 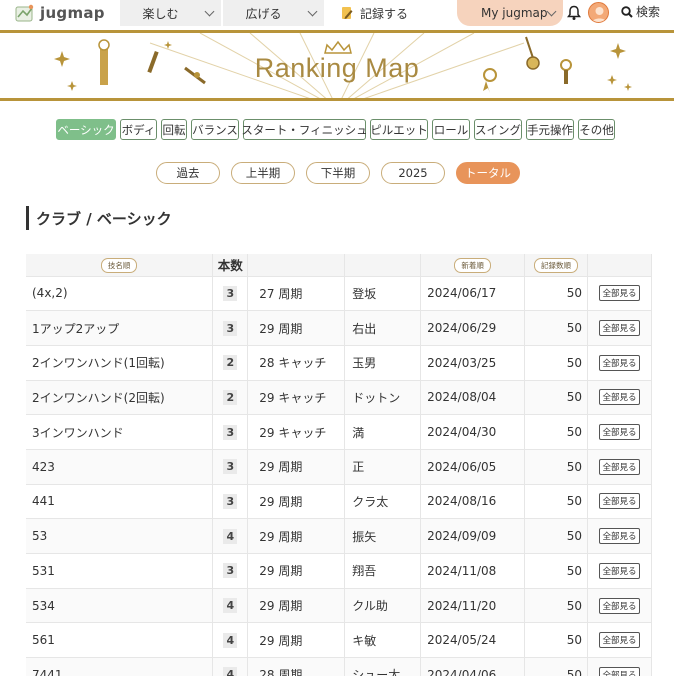 I want to click on tab-start-finish: スタート・フィニッシュ, so click(x=304, y=129).